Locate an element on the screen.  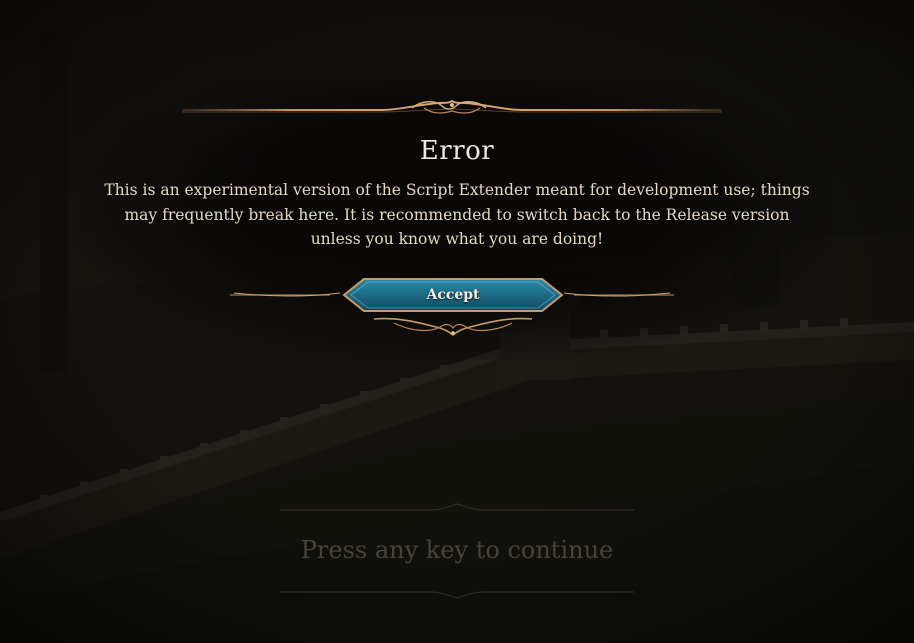
top-filigree-ornament-icon is located at coordinates (452, 106).